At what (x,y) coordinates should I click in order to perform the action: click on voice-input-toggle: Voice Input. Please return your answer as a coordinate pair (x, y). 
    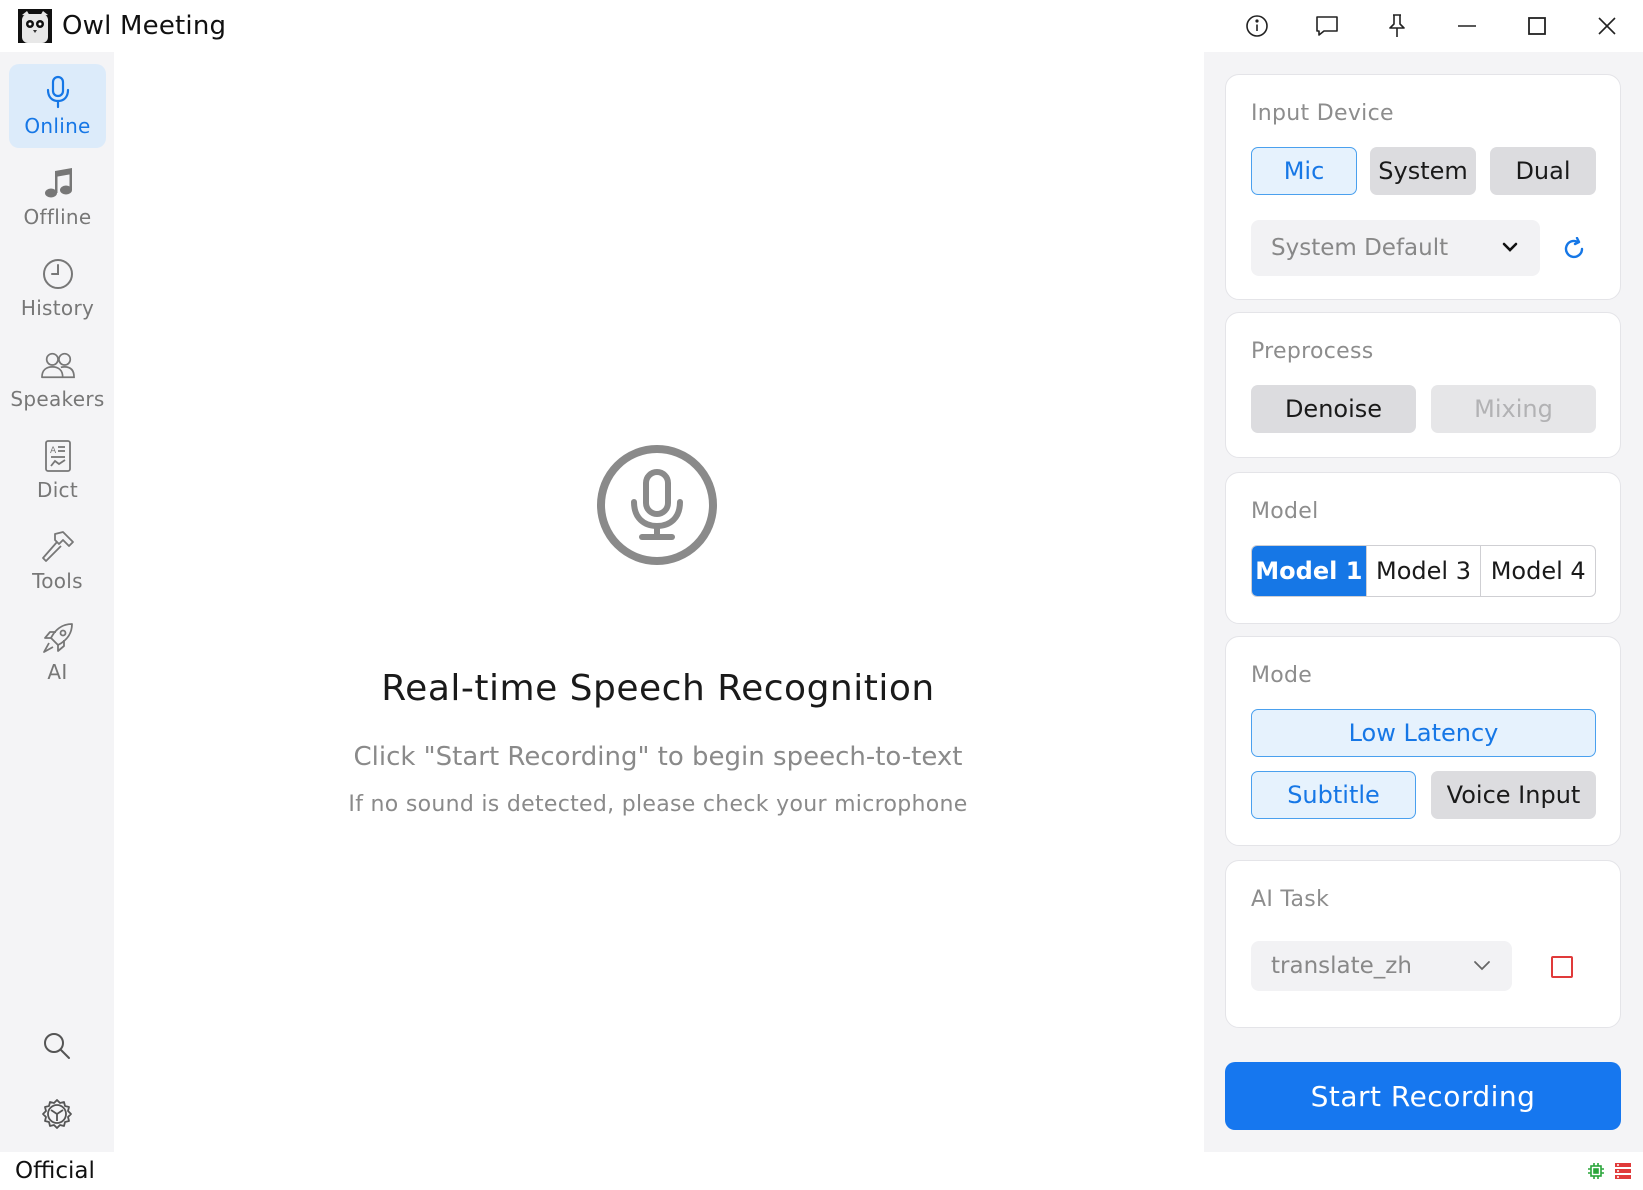
    Looking at the image, I should click on (1513, 795).